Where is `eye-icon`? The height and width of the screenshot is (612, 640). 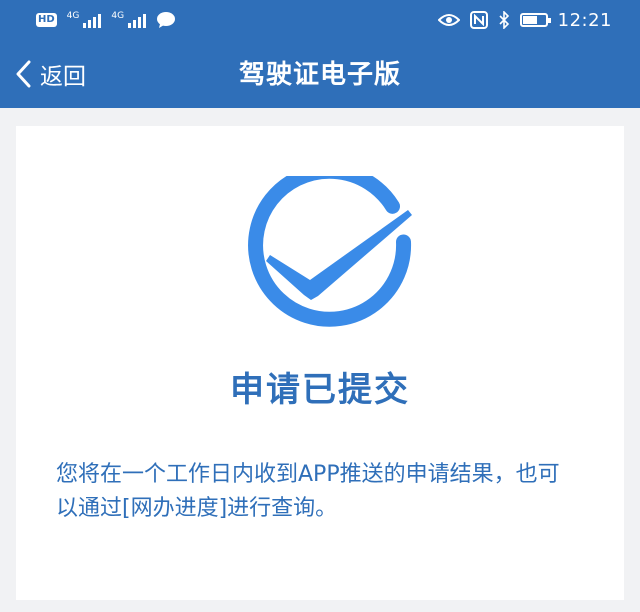
eye-icon is located at coordinates (448, 20).